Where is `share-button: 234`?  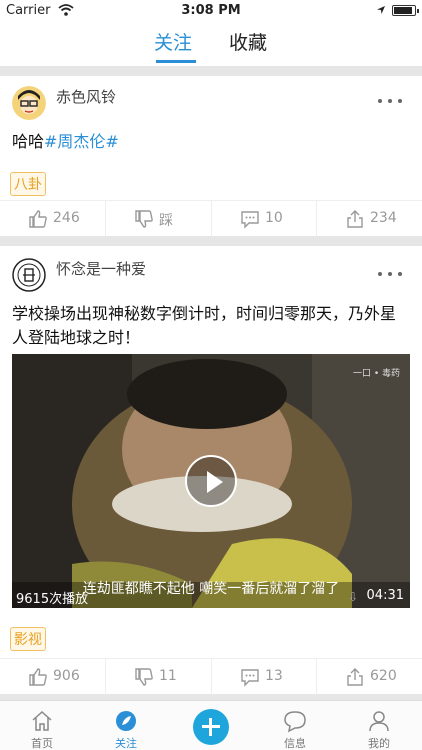 share-button: 234 is located at coordinates (368, 219).